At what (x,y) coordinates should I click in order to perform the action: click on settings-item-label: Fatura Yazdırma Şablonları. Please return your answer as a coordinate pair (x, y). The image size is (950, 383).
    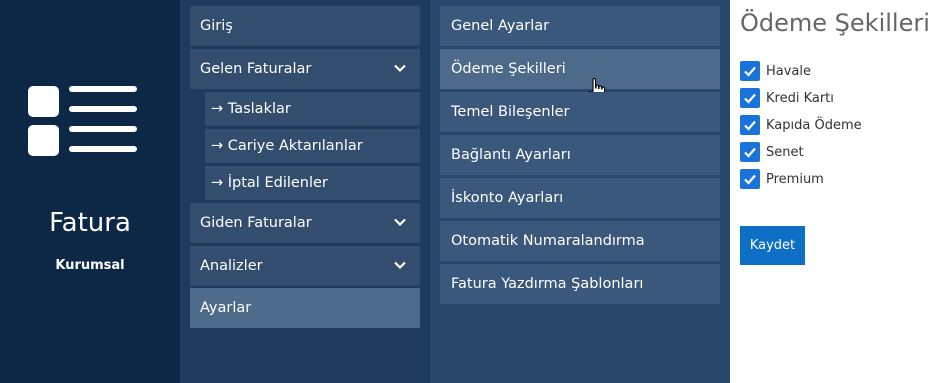
    Looking at the image, I should click on (547, 284).